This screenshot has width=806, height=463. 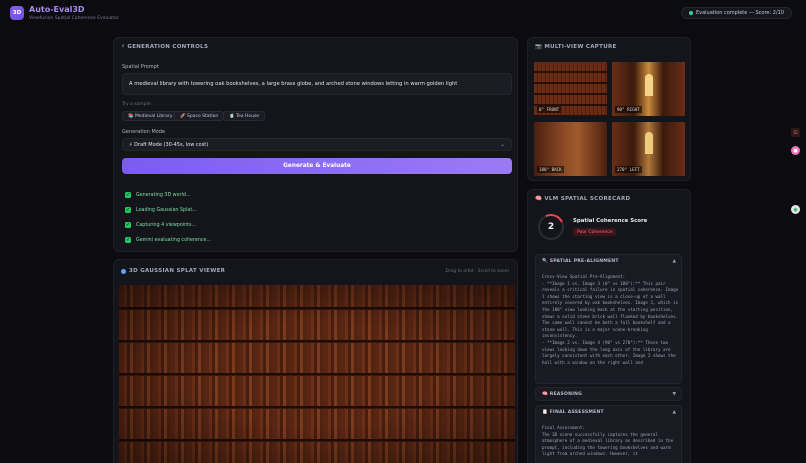 What do you see at coordinates (795, 132) in the screenshot?
I see `side-tool-icon: ⊡` at bounding box center [795, 132].